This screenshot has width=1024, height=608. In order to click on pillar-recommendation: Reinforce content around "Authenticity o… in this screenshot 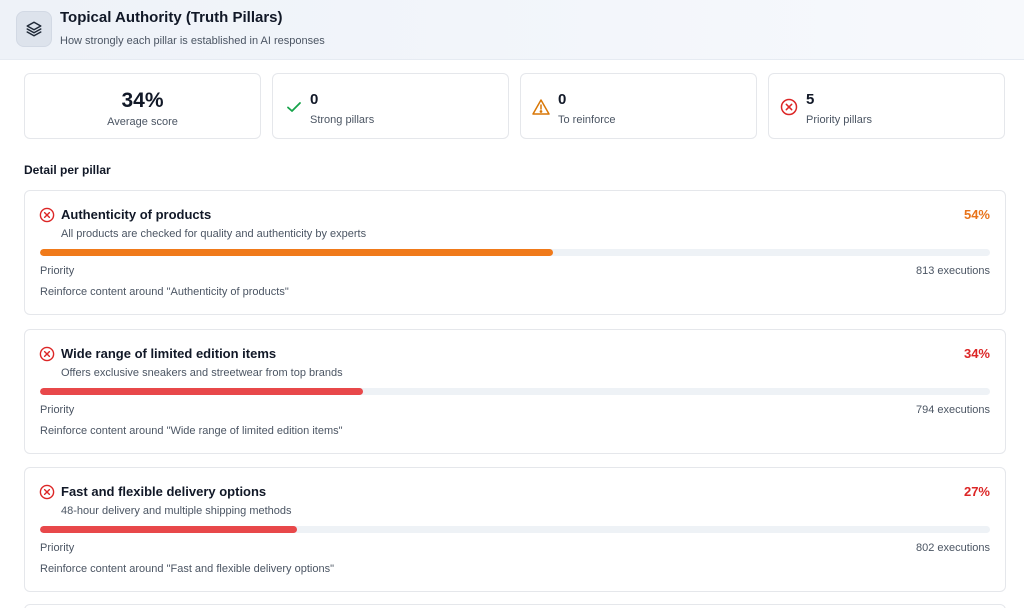, I will do `click(164, 292)`.